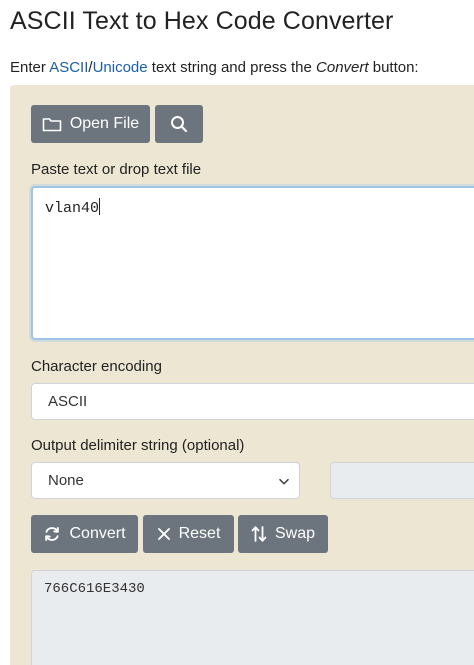  What do you see at coordinates (68, 401) in the screenshot?
I see `encoding-selected-value: ASCII` at bounding box center [68, 401].